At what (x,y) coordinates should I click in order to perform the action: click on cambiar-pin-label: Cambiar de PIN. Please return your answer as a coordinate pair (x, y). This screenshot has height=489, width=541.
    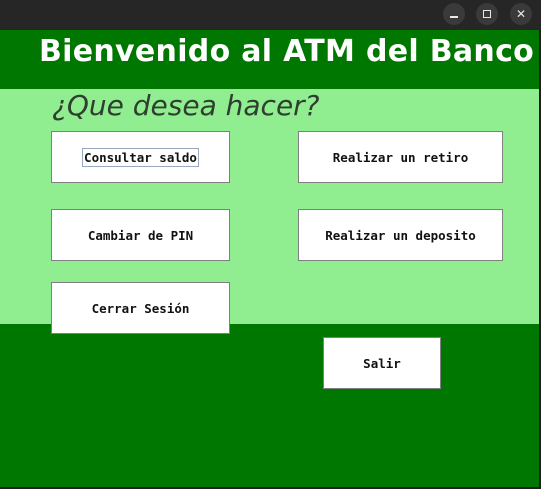
    Looking at the image, I should click on (140, 235).